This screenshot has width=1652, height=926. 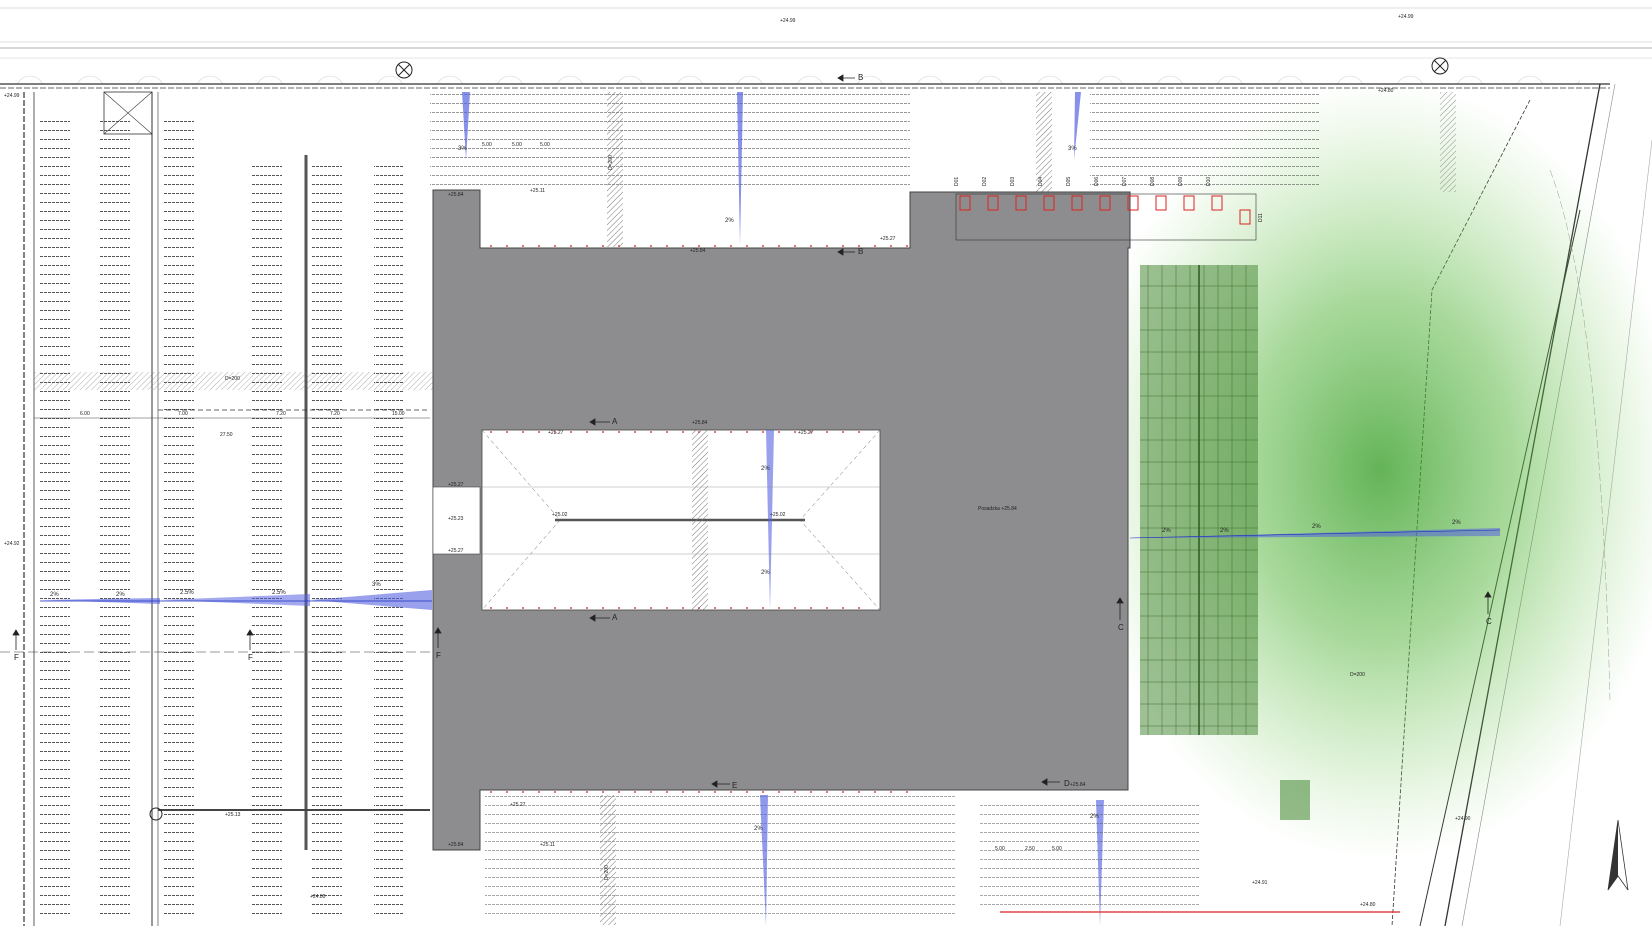 What do you see at coordinates (250, 657) in the screenshot?
I see `section-f-mid: F` at bounding box center [250, 657].